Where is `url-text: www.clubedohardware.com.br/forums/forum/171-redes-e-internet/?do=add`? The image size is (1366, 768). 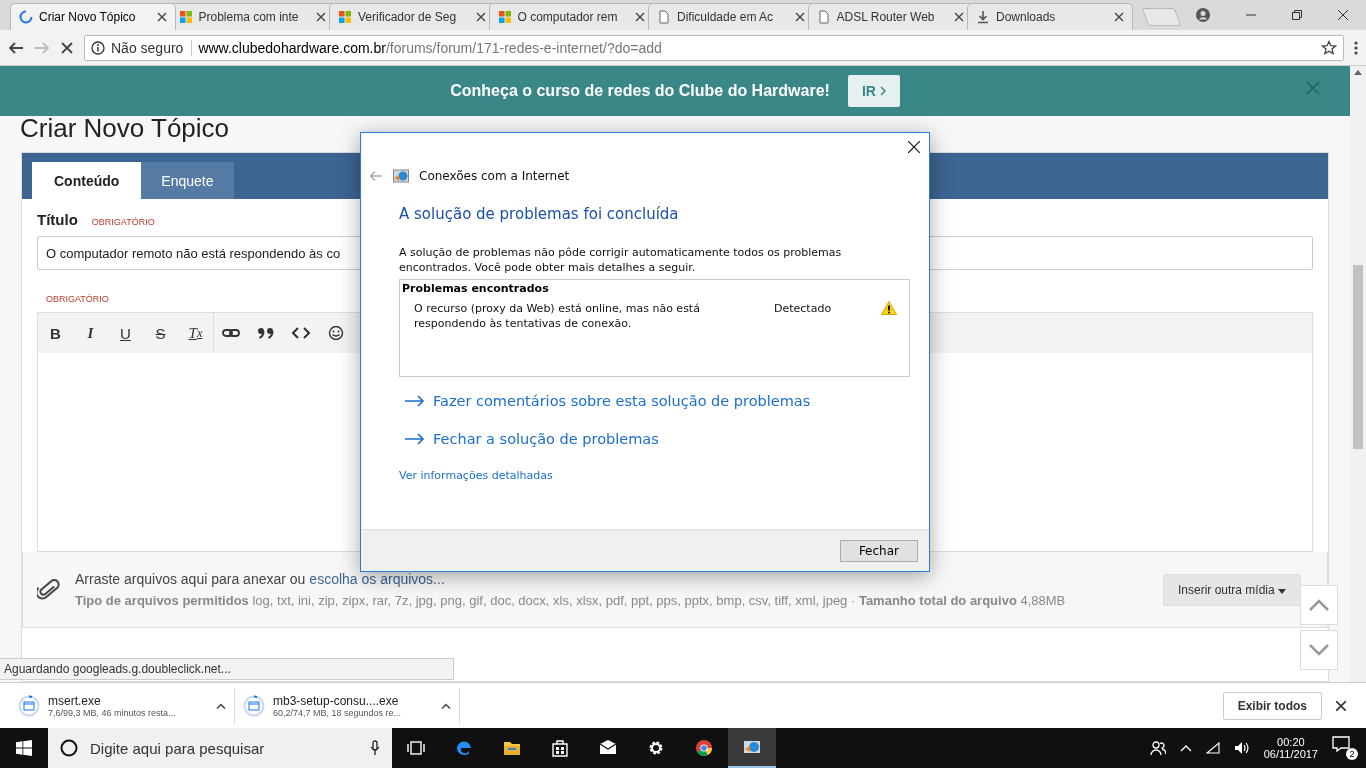 url-text: www.clubedohardware.com.br/forums/forum/171-redes-e-internet/?do=add is located at coordinates (430, 47).